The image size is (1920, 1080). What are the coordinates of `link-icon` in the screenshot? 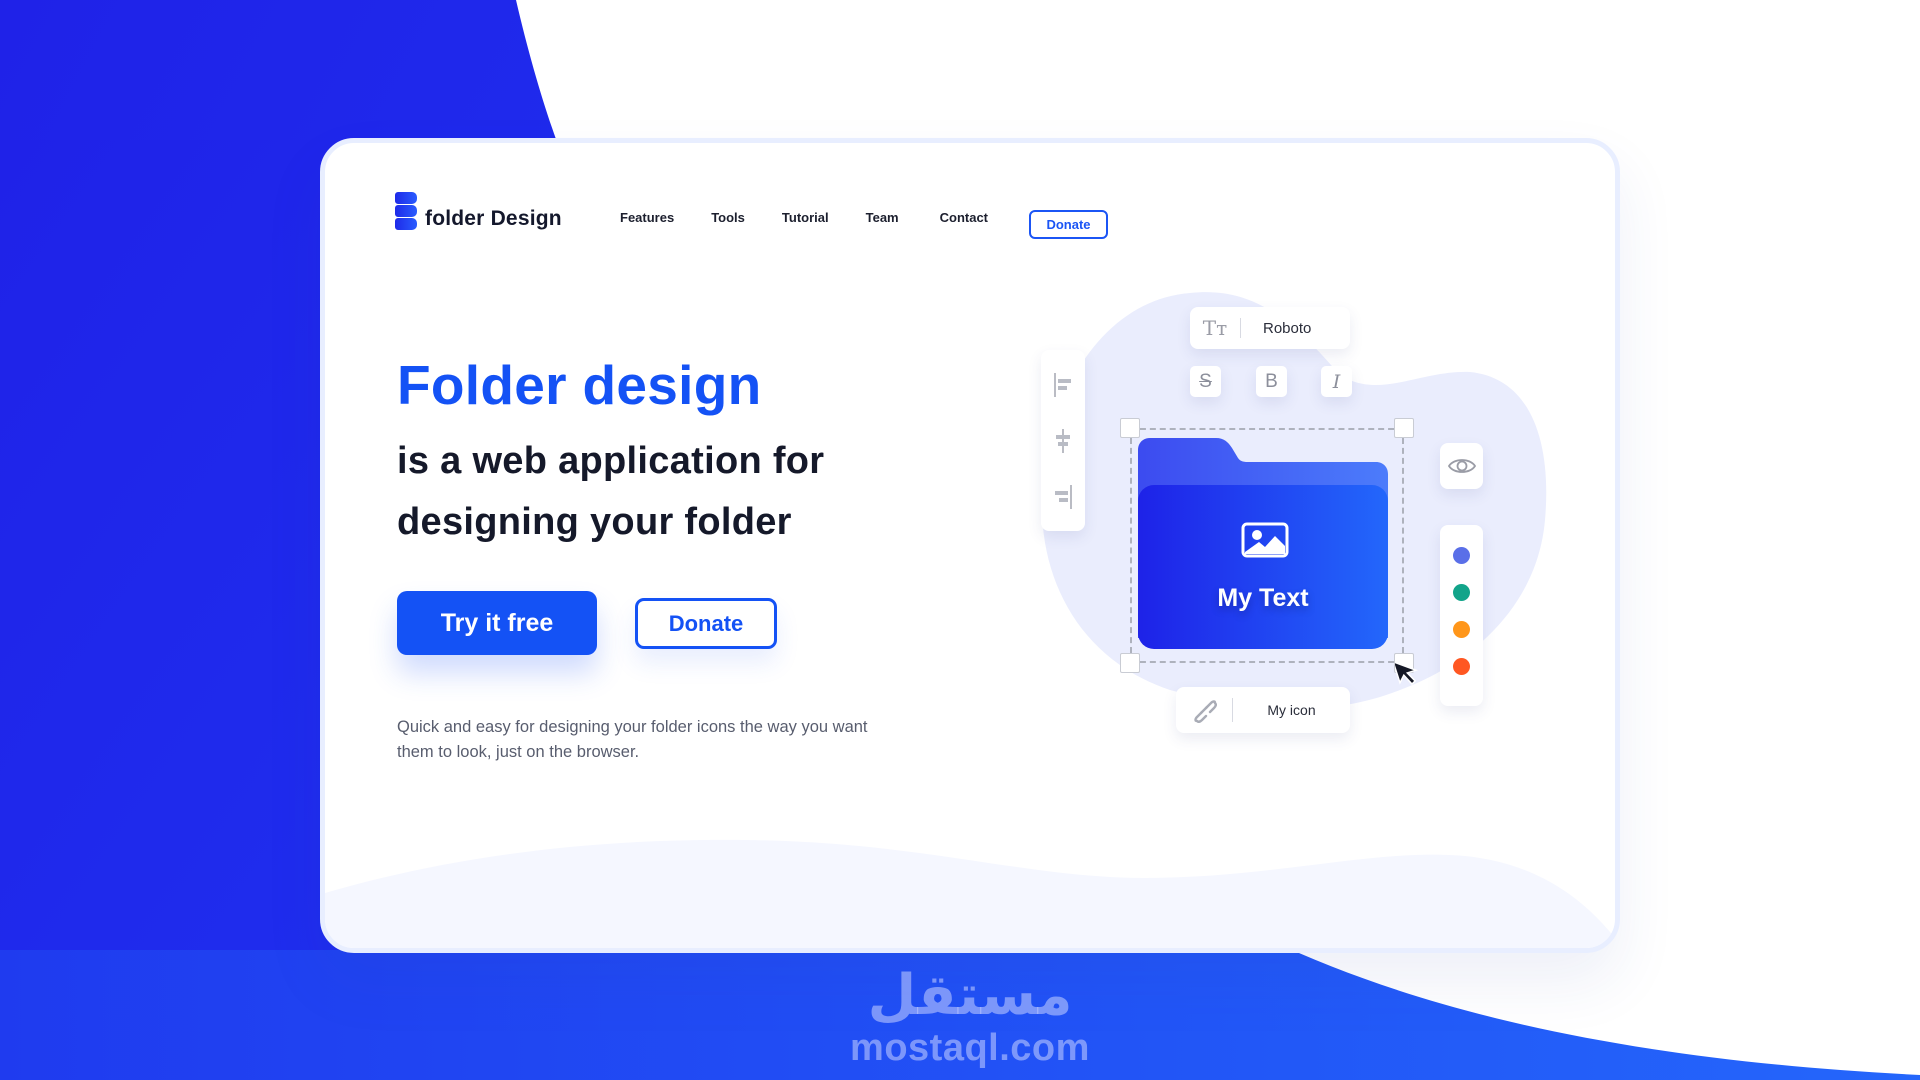 It's located at (1204, 710).